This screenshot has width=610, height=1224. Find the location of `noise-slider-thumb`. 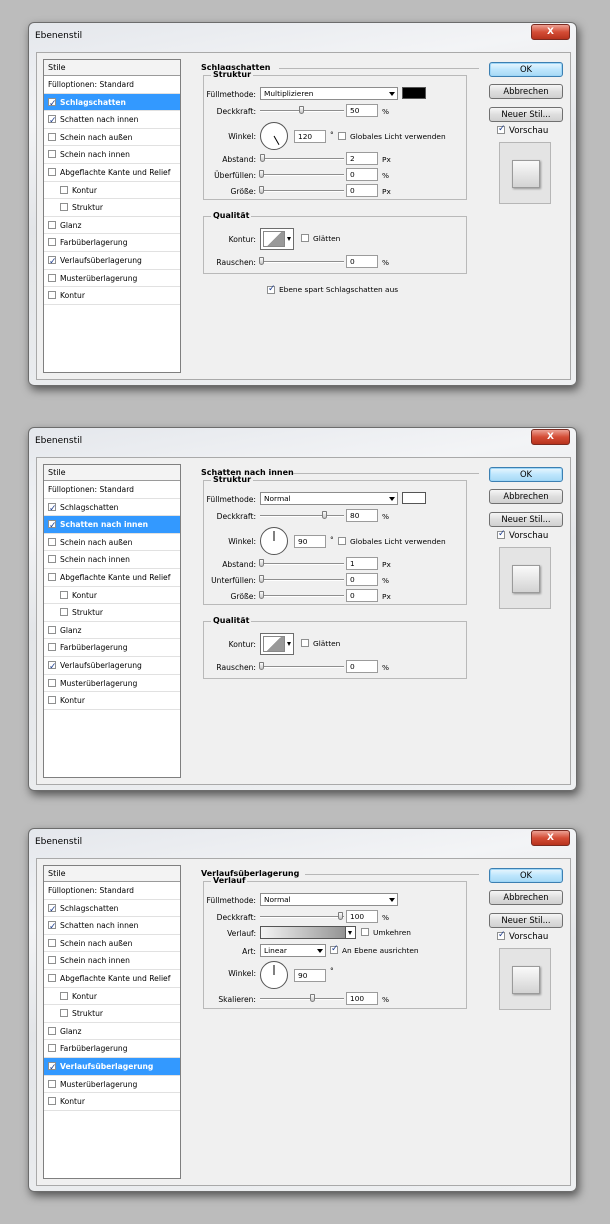

noise-slider-thumb is located at coordinates (261, 666).